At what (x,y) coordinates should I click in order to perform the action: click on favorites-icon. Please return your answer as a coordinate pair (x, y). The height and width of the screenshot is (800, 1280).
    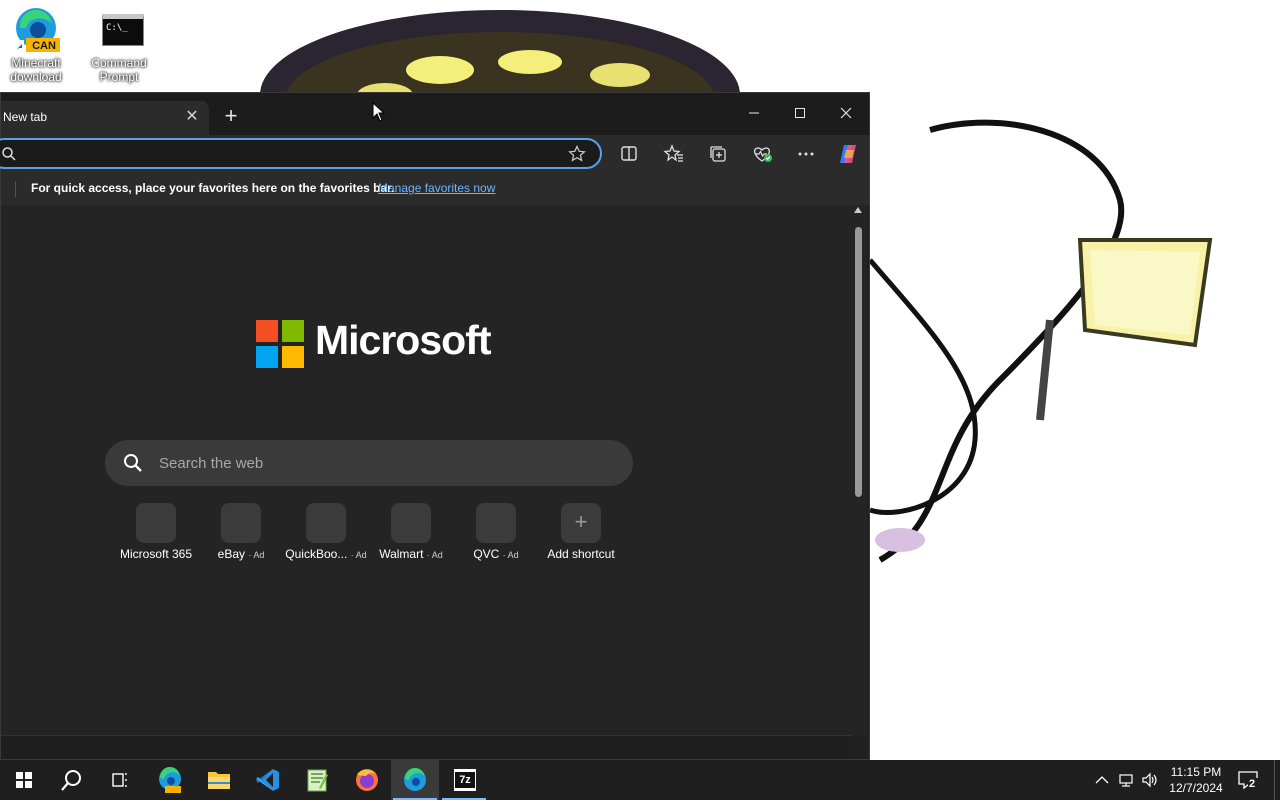
    Looking at the image, I should click on (673, 153).